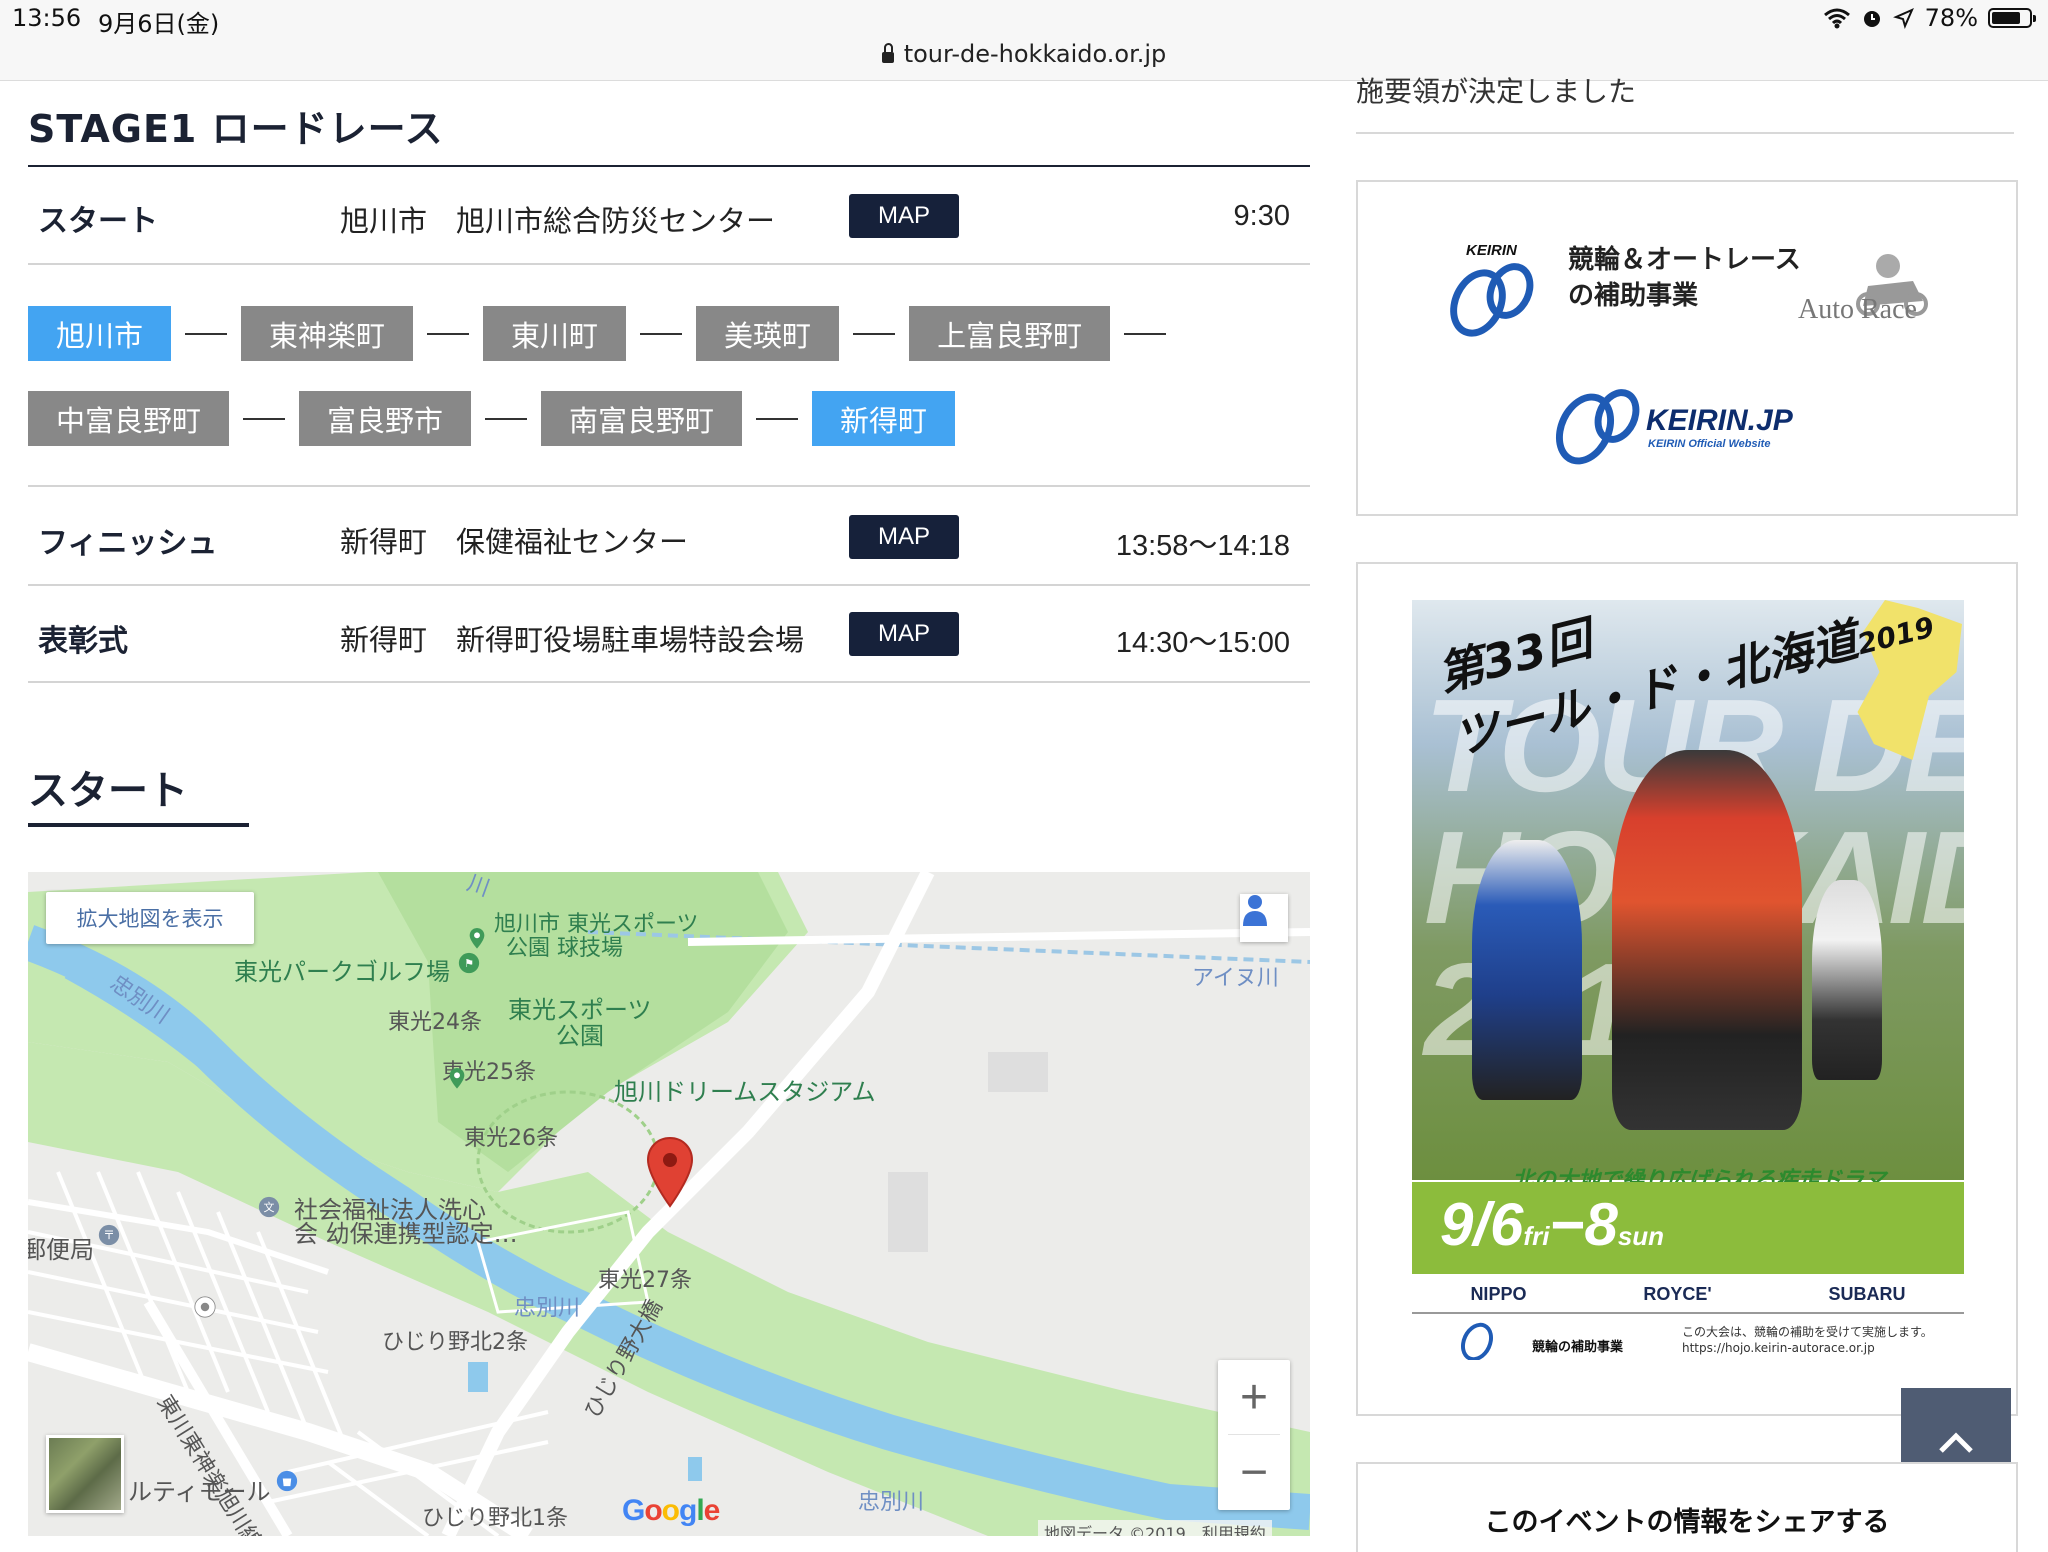 Image resolution: width=2048 pixels, height=1552 pixels. What do you see at coordinates (1491, 250) in the screenshot?
I see `keirin-wordmark: KEIRIN` at bounding box center [1491, 250].